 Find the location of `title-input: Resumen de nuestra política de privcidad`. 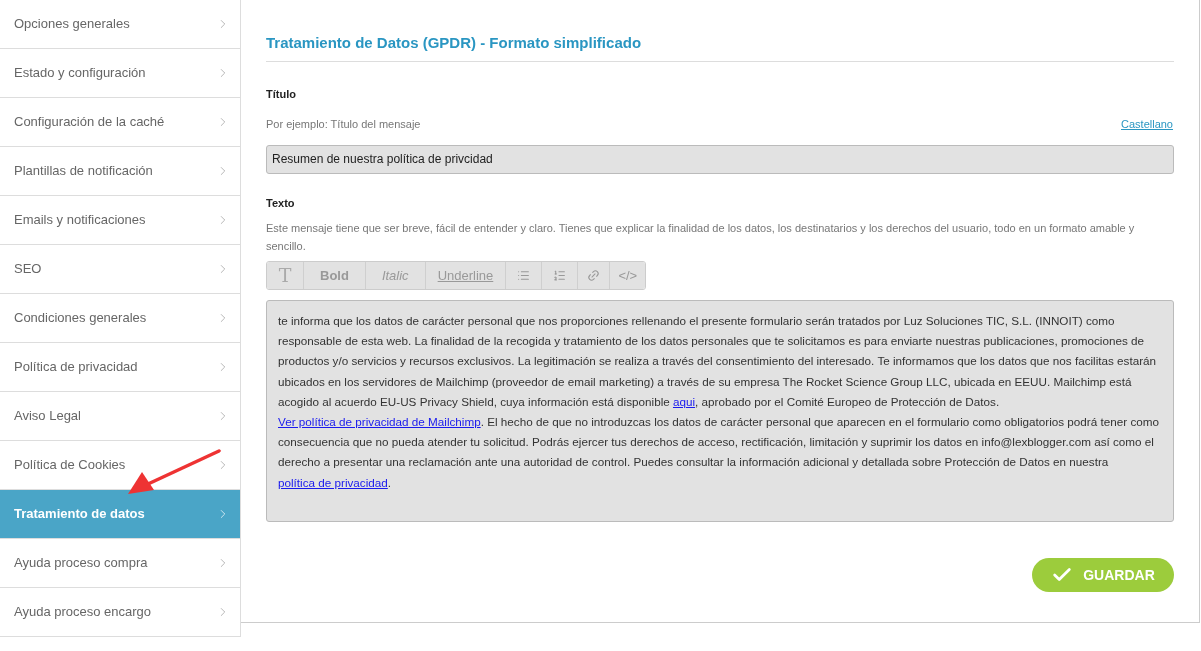

title-input: Resumen de nuestra política de privcidad is located at coordinates (720, 159).